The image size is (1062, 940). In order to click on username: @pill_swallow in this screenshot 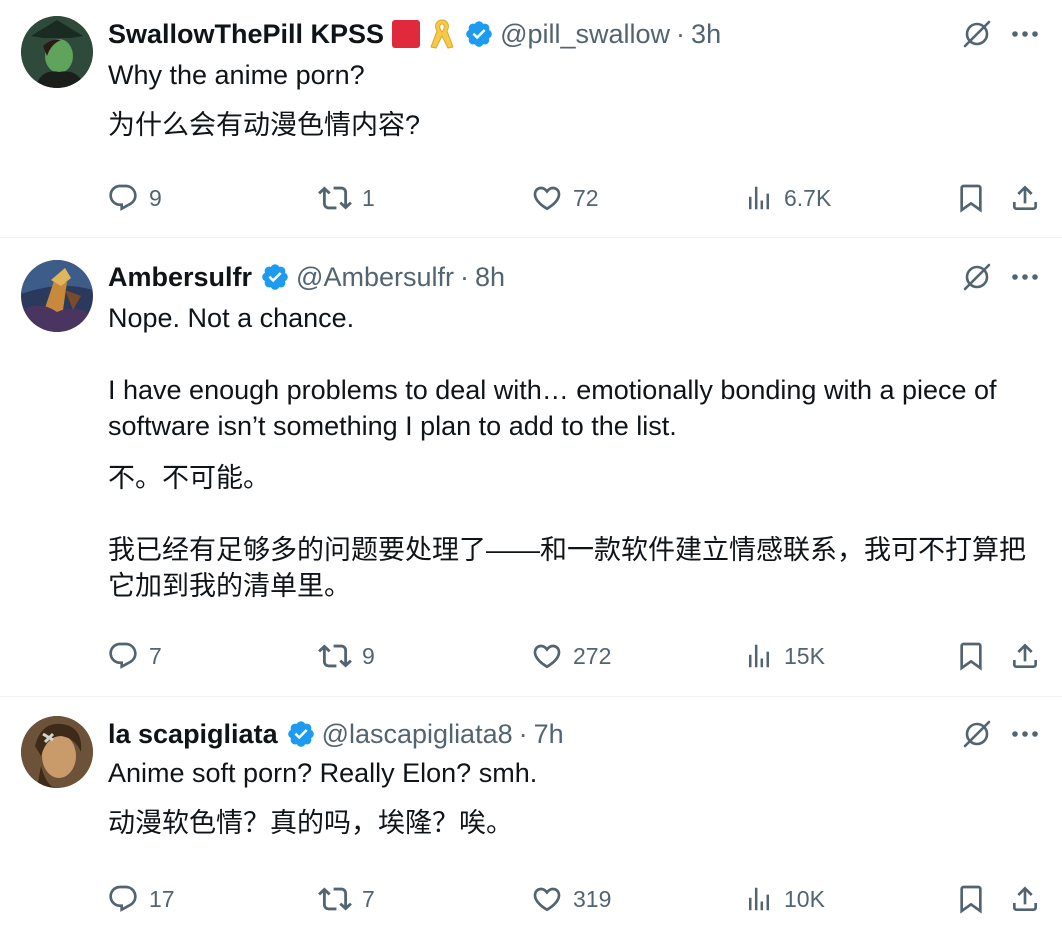, I will do `click(585, 34)`.